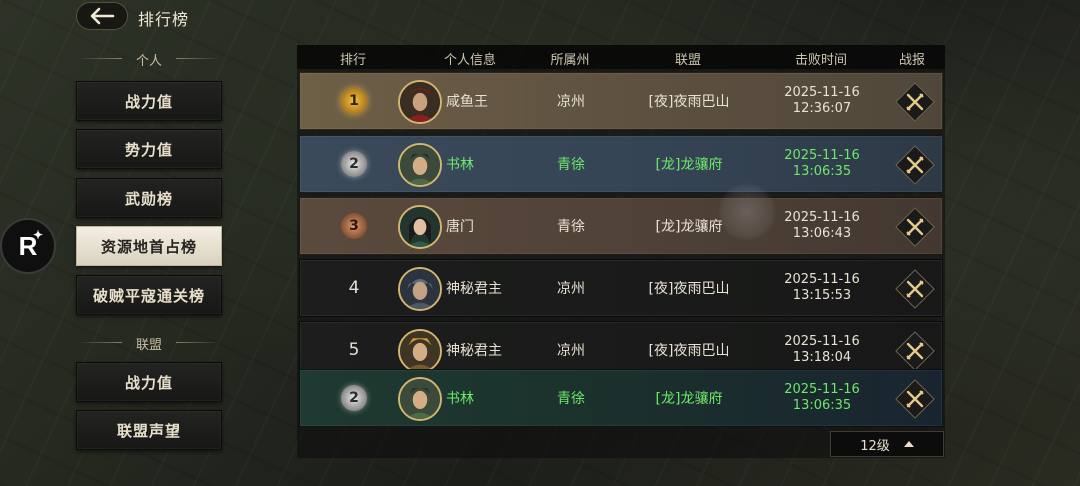 This screenshot has width=1080, height=486. What do you see at coordinates (621, 164) in the screenshot?
I see `table-row: 2 书林 青徐 [龙]龙骧府 2025-11-16 13:06:35` at bounding box center [621, 164].